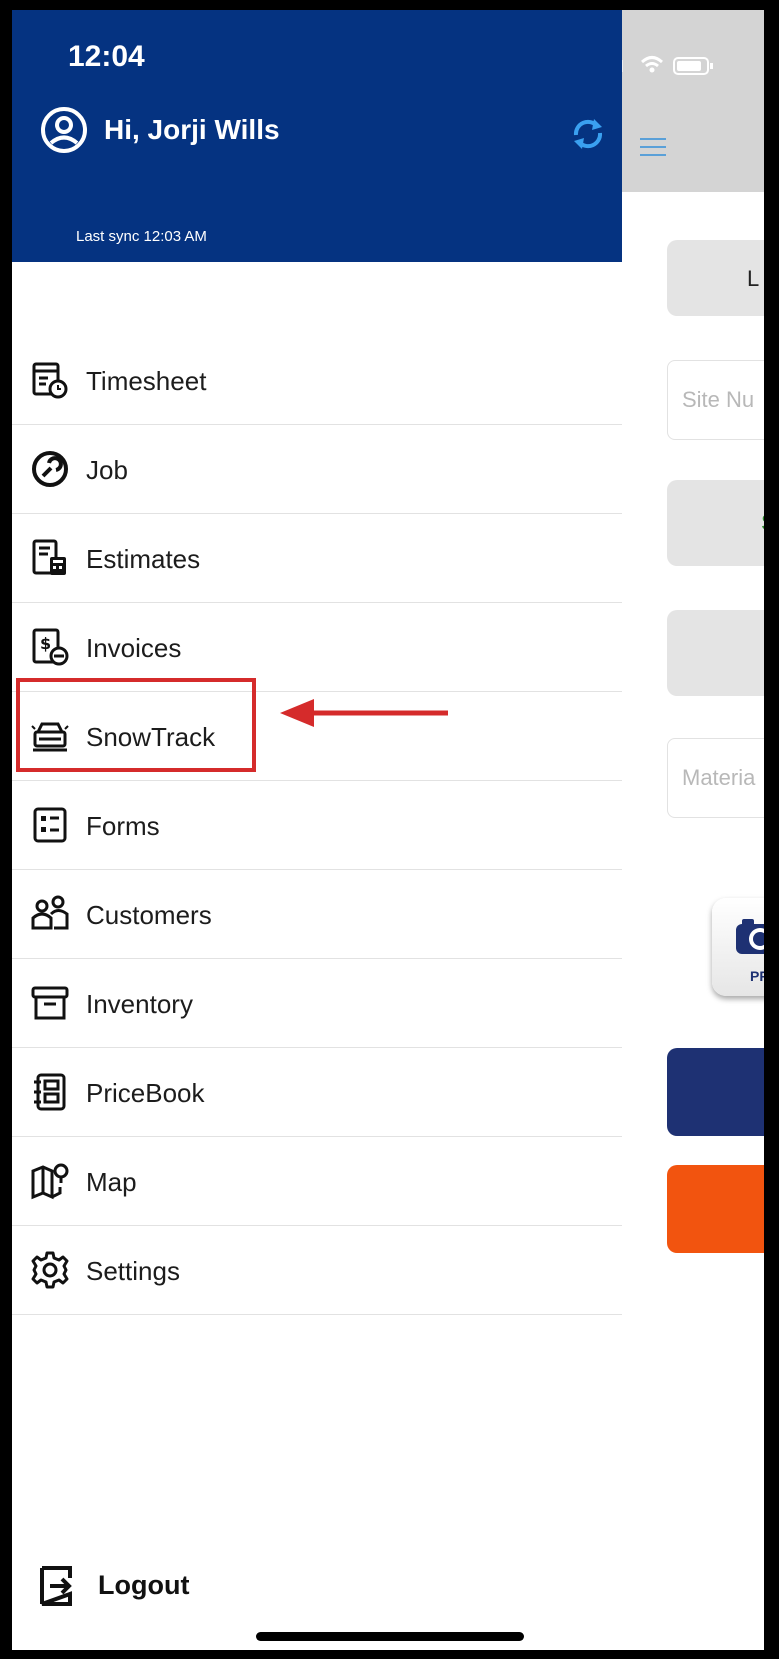  Describe the element at coordinates (50, 380) in the screenshot. I see `timesheet-icon` at that location.